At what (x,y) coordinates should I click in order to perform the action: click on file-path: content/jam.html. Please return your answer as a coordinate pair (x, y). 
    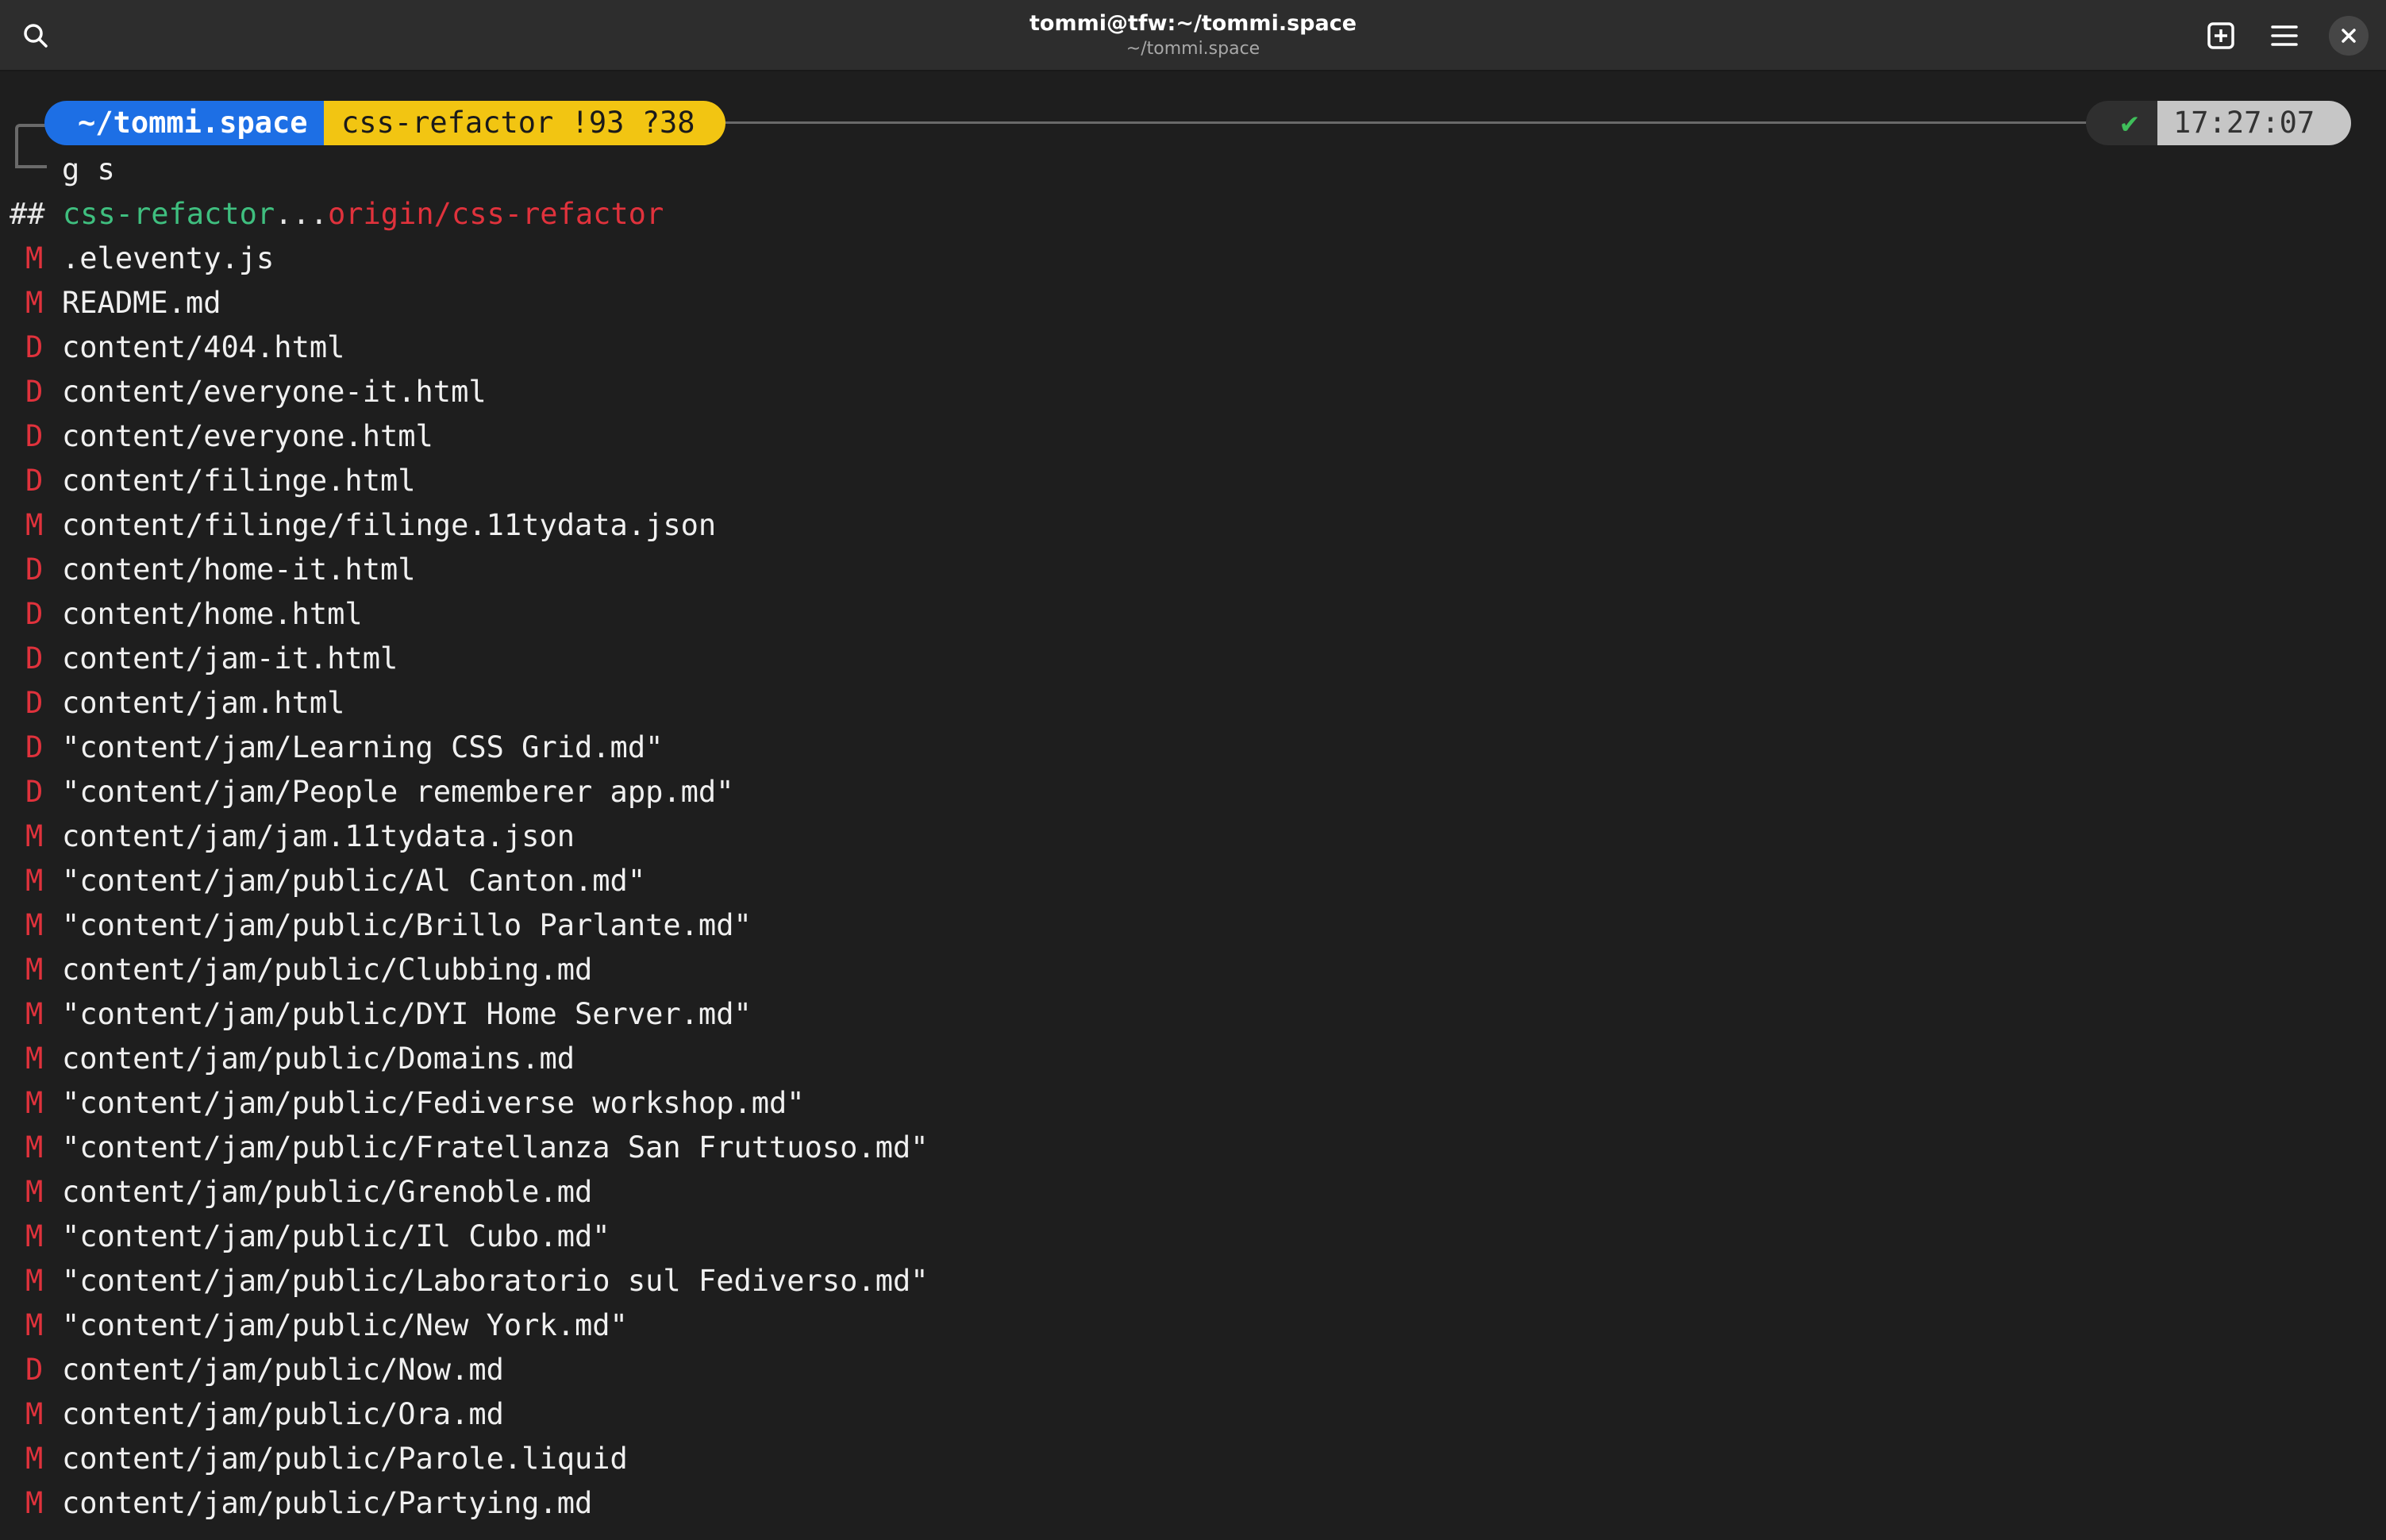
    Looking at the image, I should click on (203, 703).